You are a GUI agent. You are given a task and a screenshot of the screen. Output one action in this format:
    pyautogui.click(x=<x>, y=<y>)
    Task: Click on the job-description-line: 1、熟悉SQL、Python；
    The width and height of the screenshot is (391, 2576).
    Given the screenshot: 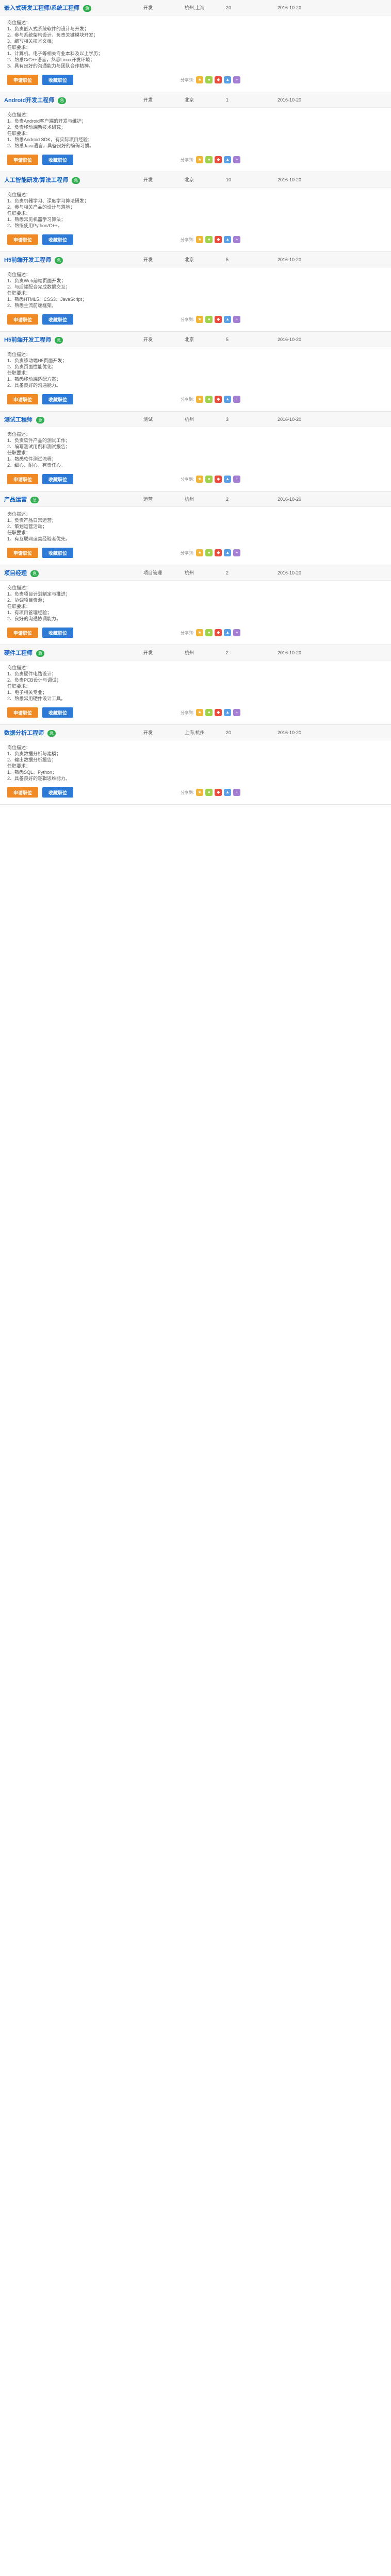 What is the action you would take?
    pyautogui.click(x=32, y=772)
    